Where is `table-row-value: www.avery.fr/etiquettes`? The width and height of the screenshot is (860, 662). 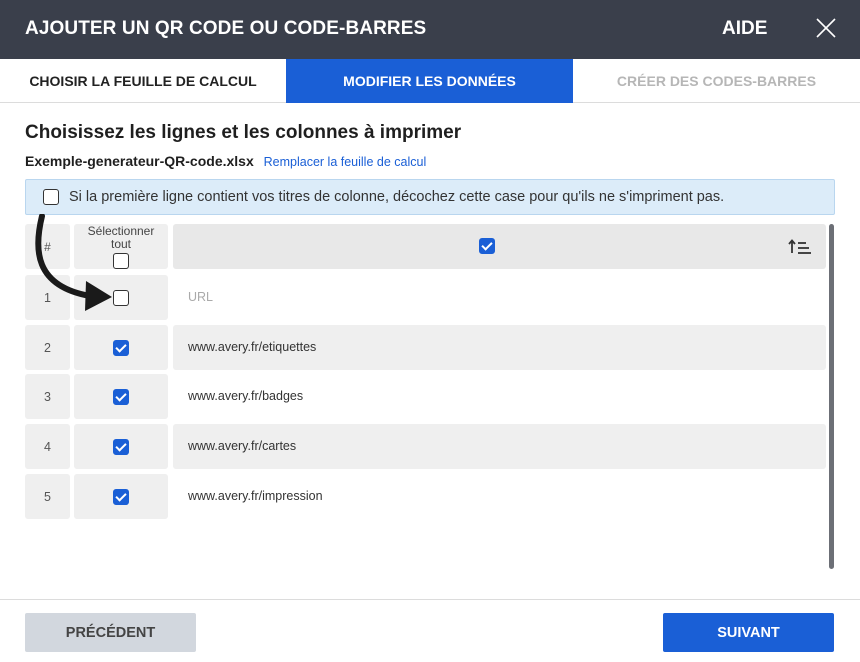
table-row-value: www.avery.fr/etiquettes is located at coordinates (499, 347).